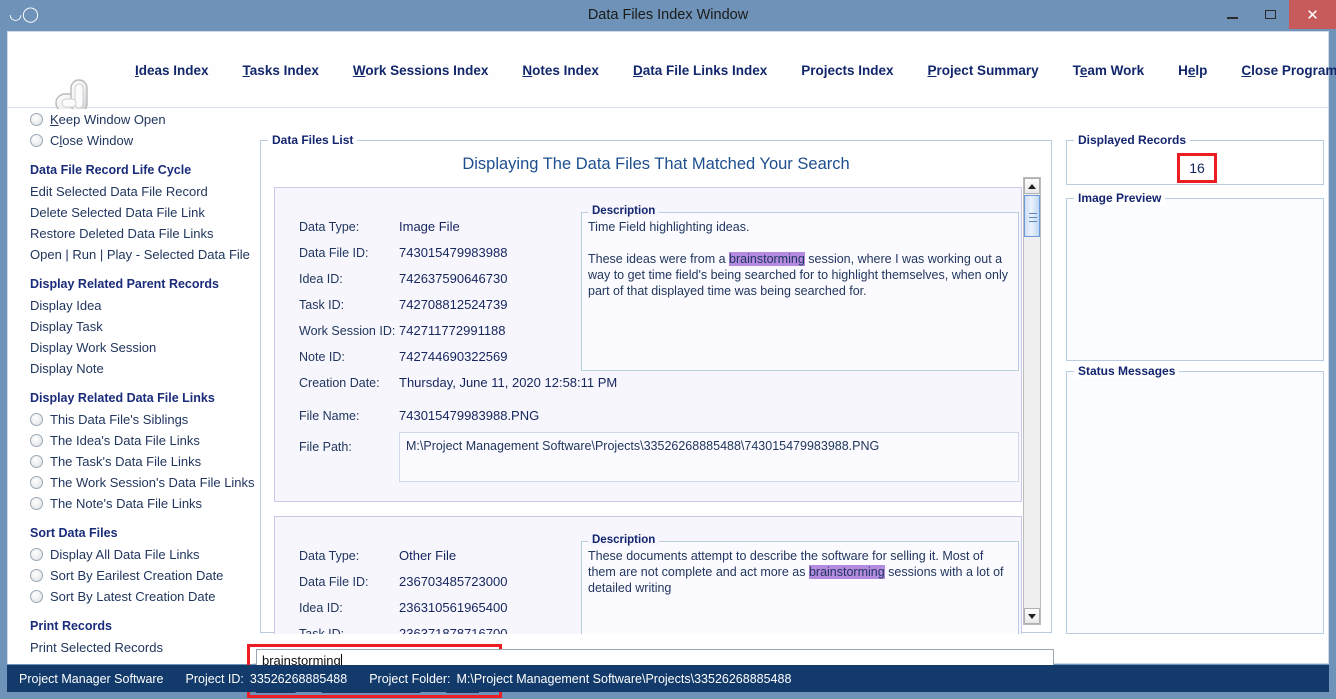  What do you see at coordinates (453, 278) in the screenshot?
I see `field-value-idea-id: 742637590646730` at bounding box center [453, 278].